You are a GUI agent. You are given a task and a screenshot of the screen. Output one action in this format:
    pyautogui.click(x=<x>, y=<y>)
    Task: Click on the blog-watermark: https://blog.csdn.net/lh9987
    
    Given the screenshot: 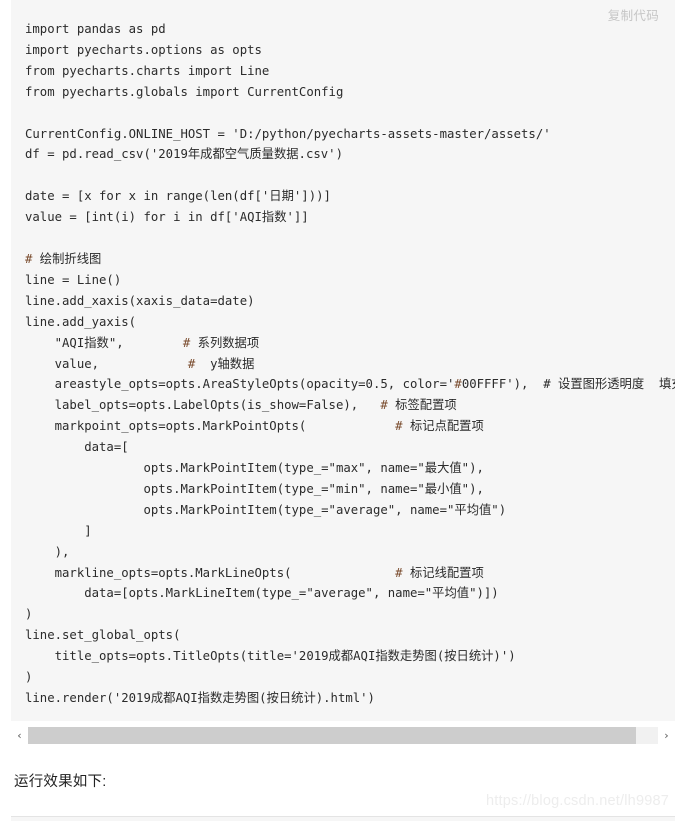 What is the action you would take?
    pyautogui.click(x=577, y=801)
    